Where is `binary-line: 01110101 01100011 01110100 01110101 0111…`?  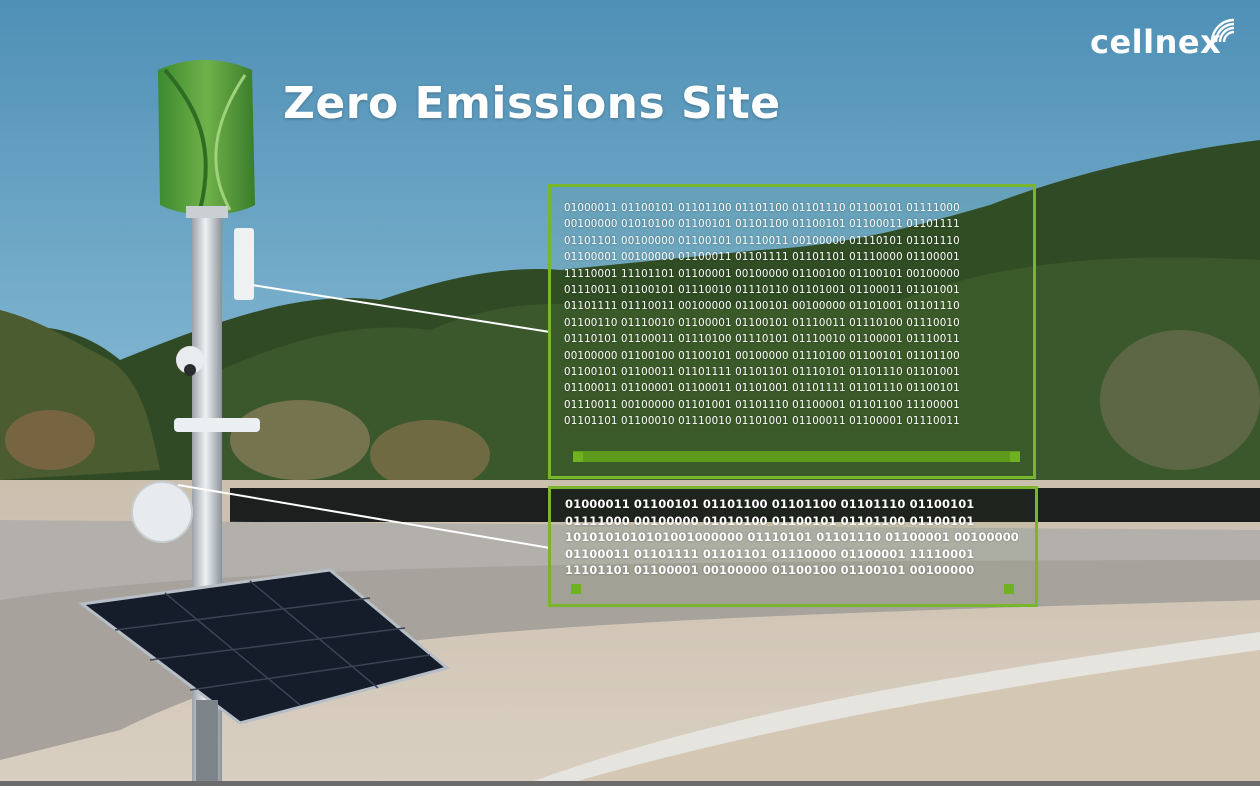
binary-line: 01110101 01100011 01110100 01110101 0111… is located at coordinates (762, 339).